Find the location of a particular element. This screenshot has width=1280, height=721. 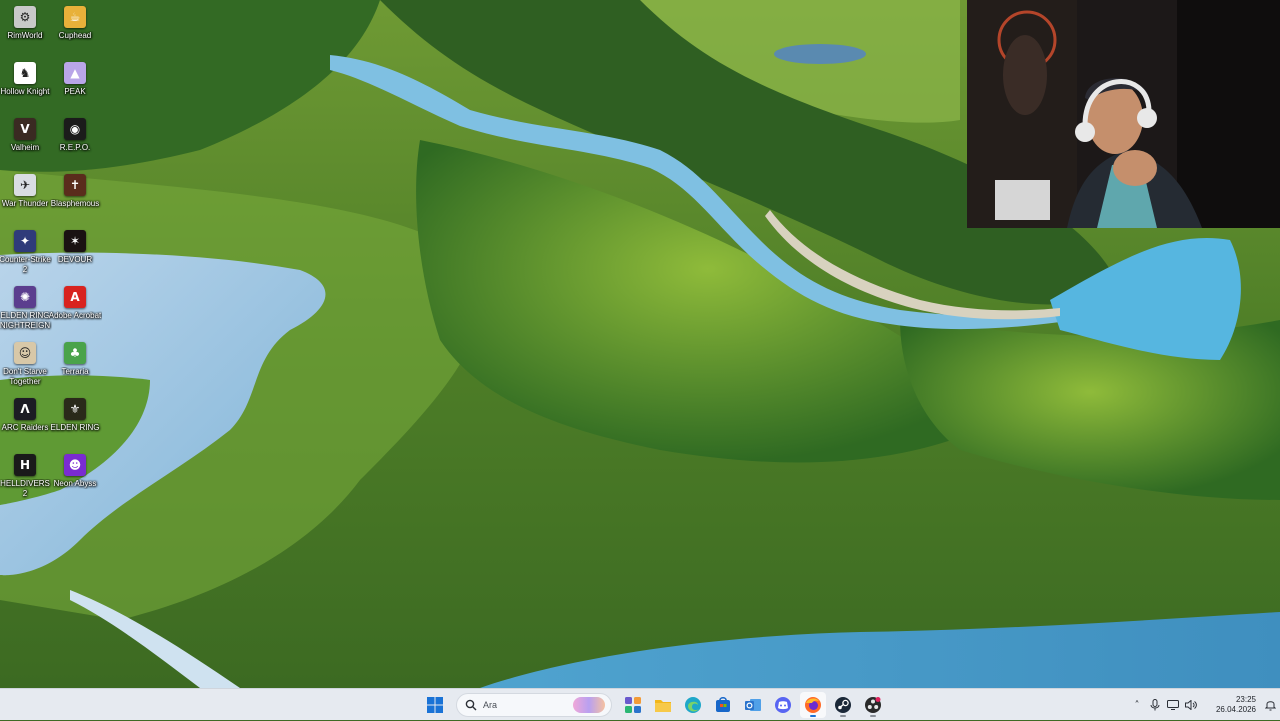

desktop-shortcut: ◉ R.E.P.O. is located at coordinates (75, 142).